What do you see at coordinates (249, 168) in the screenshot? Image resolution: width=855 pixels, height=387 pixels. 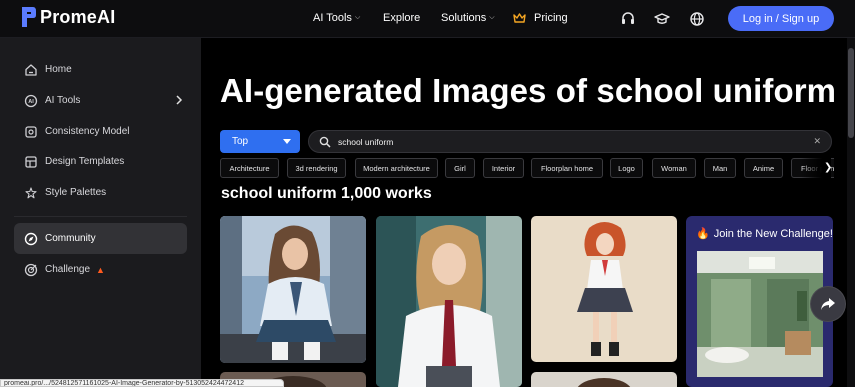 I see `tag-chip: Architecture` at bounding box center [249, 168].